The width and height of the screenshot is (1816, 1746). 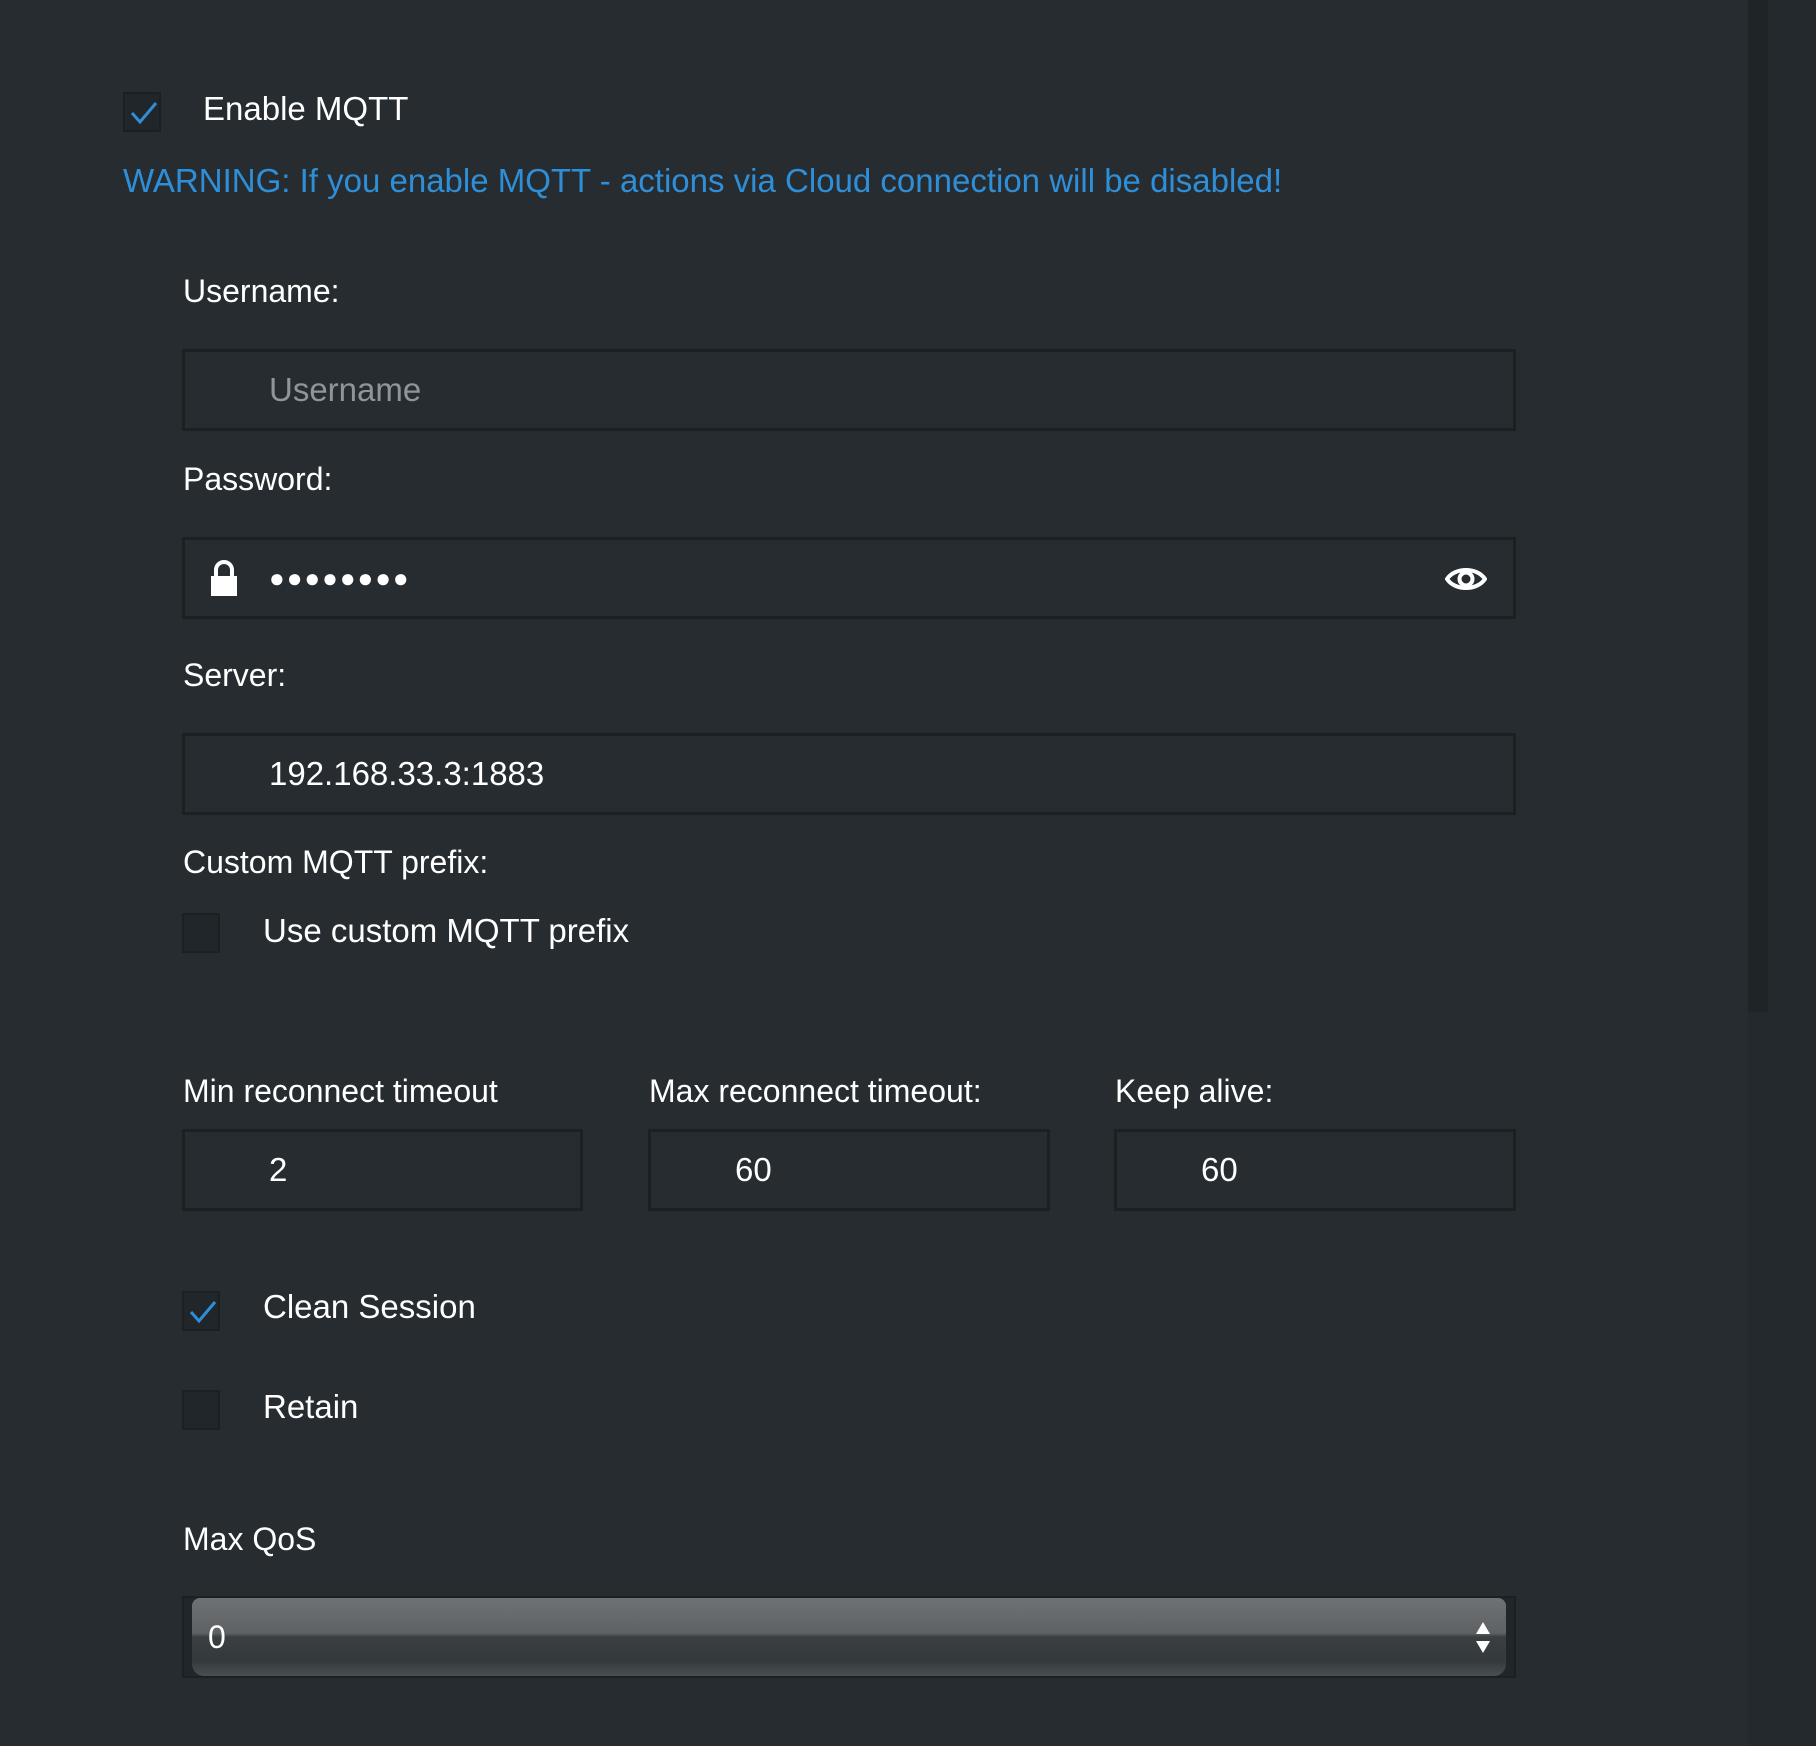 I want to click on eye-icon, so click(x=1466, y=579).